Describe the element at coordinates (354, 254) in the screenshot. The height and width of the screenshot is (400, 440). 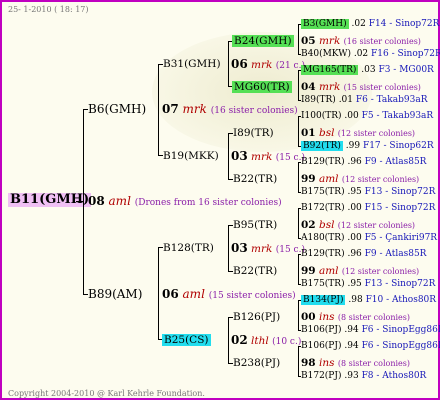
I see `ancestor-year: .96` at that location.